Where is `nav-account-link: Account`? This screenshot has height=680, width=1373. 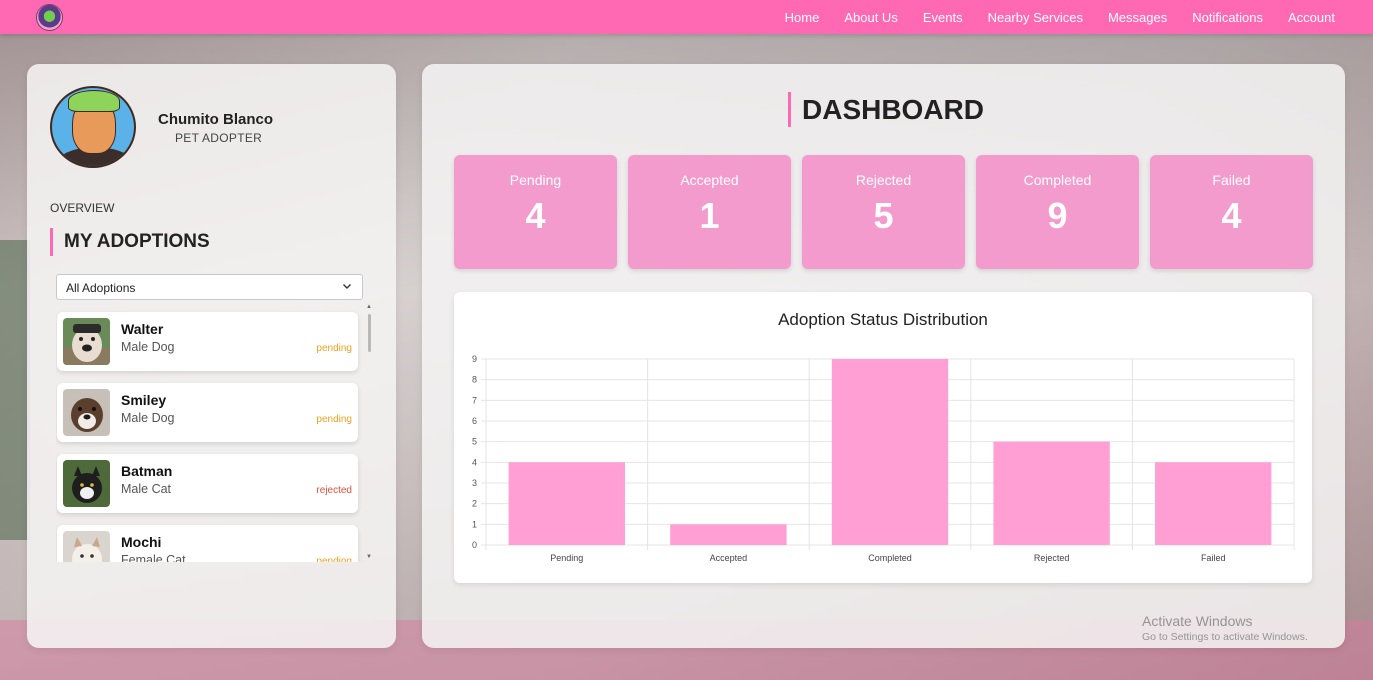 nav-account-link: Account is located at coordinates (1311, 17).